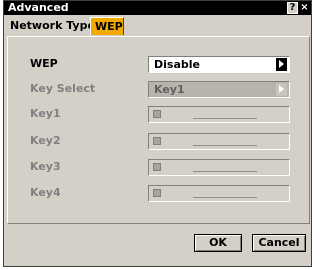 This screenshot has width=320, height=270. I want to click on wep-value: Disable, so click(177, 64).